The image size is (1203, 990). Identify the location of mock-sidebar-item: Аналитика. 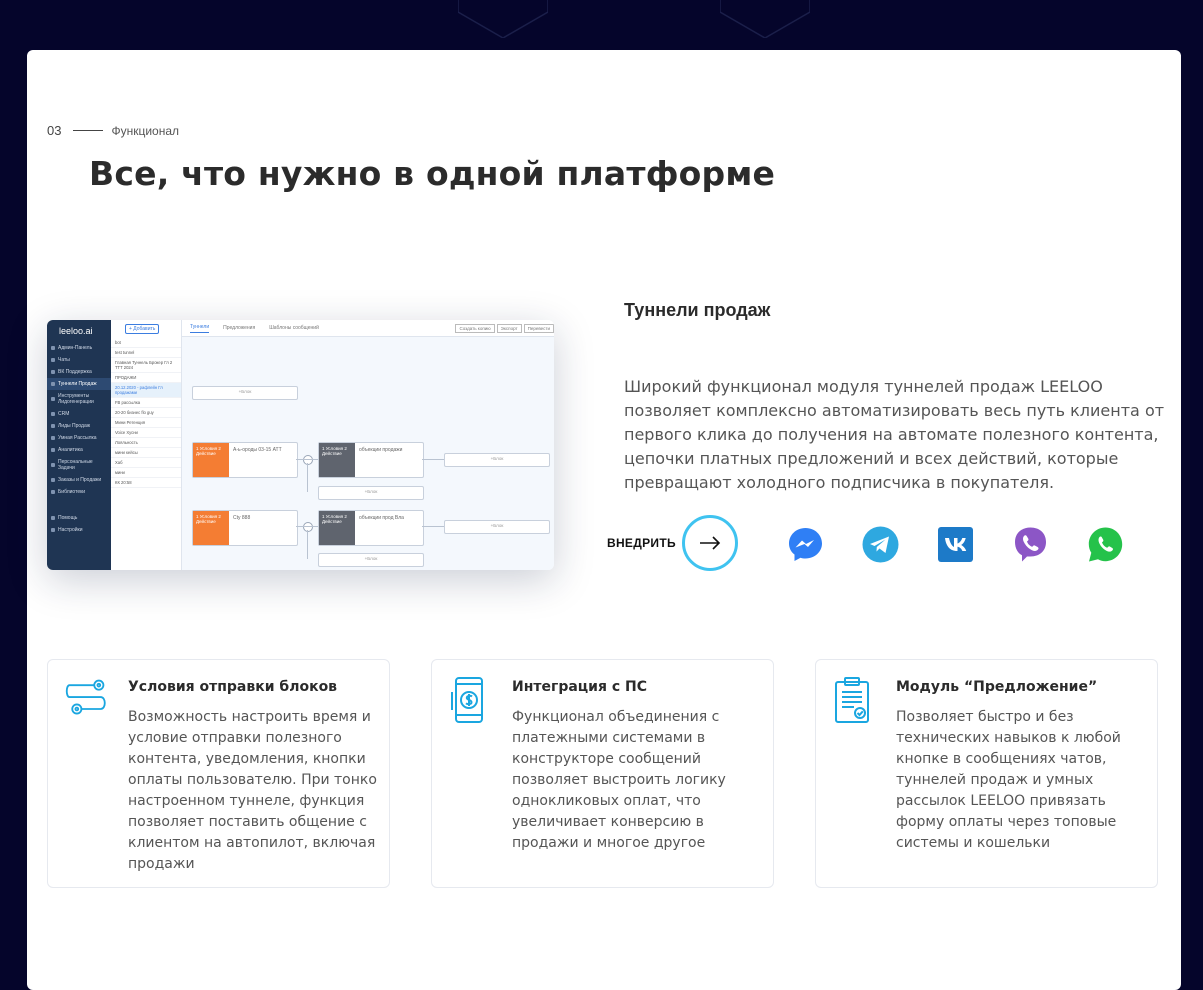
(79, 450).